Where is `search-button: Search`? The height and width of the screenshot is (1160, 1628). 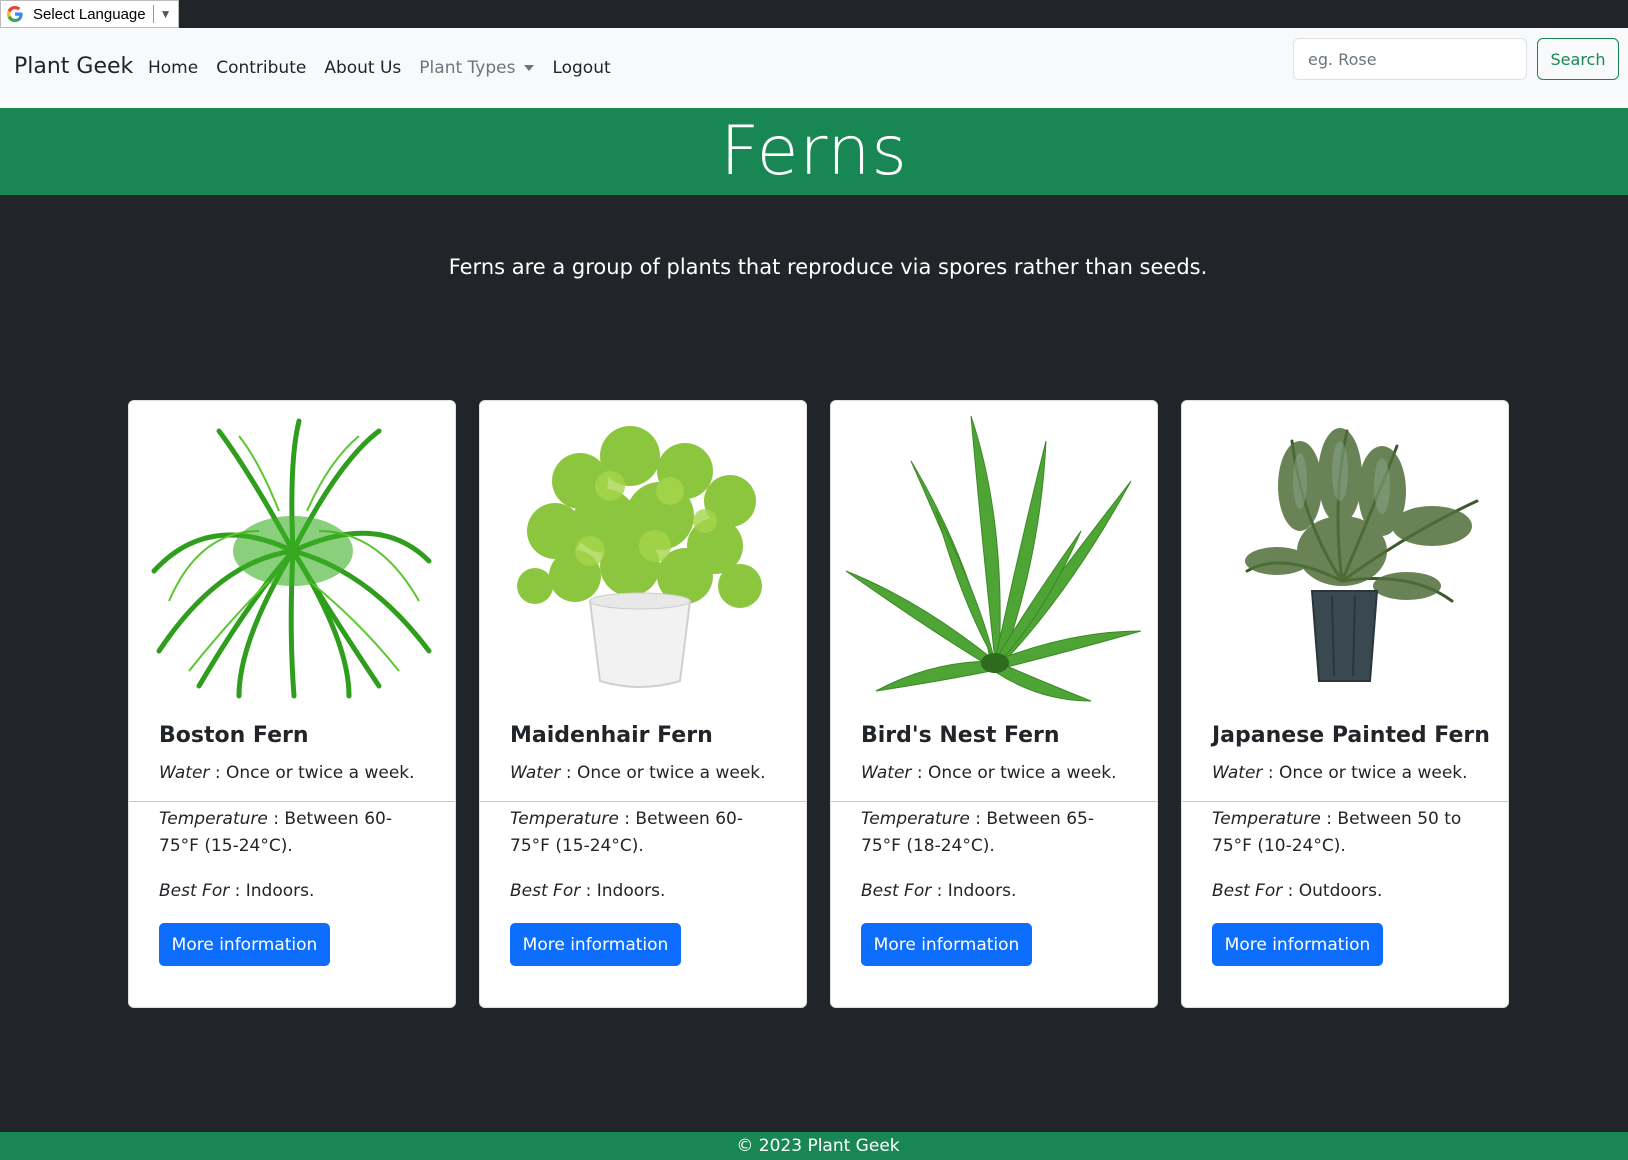 search-button: Search is located at coordinates (1578, 59).